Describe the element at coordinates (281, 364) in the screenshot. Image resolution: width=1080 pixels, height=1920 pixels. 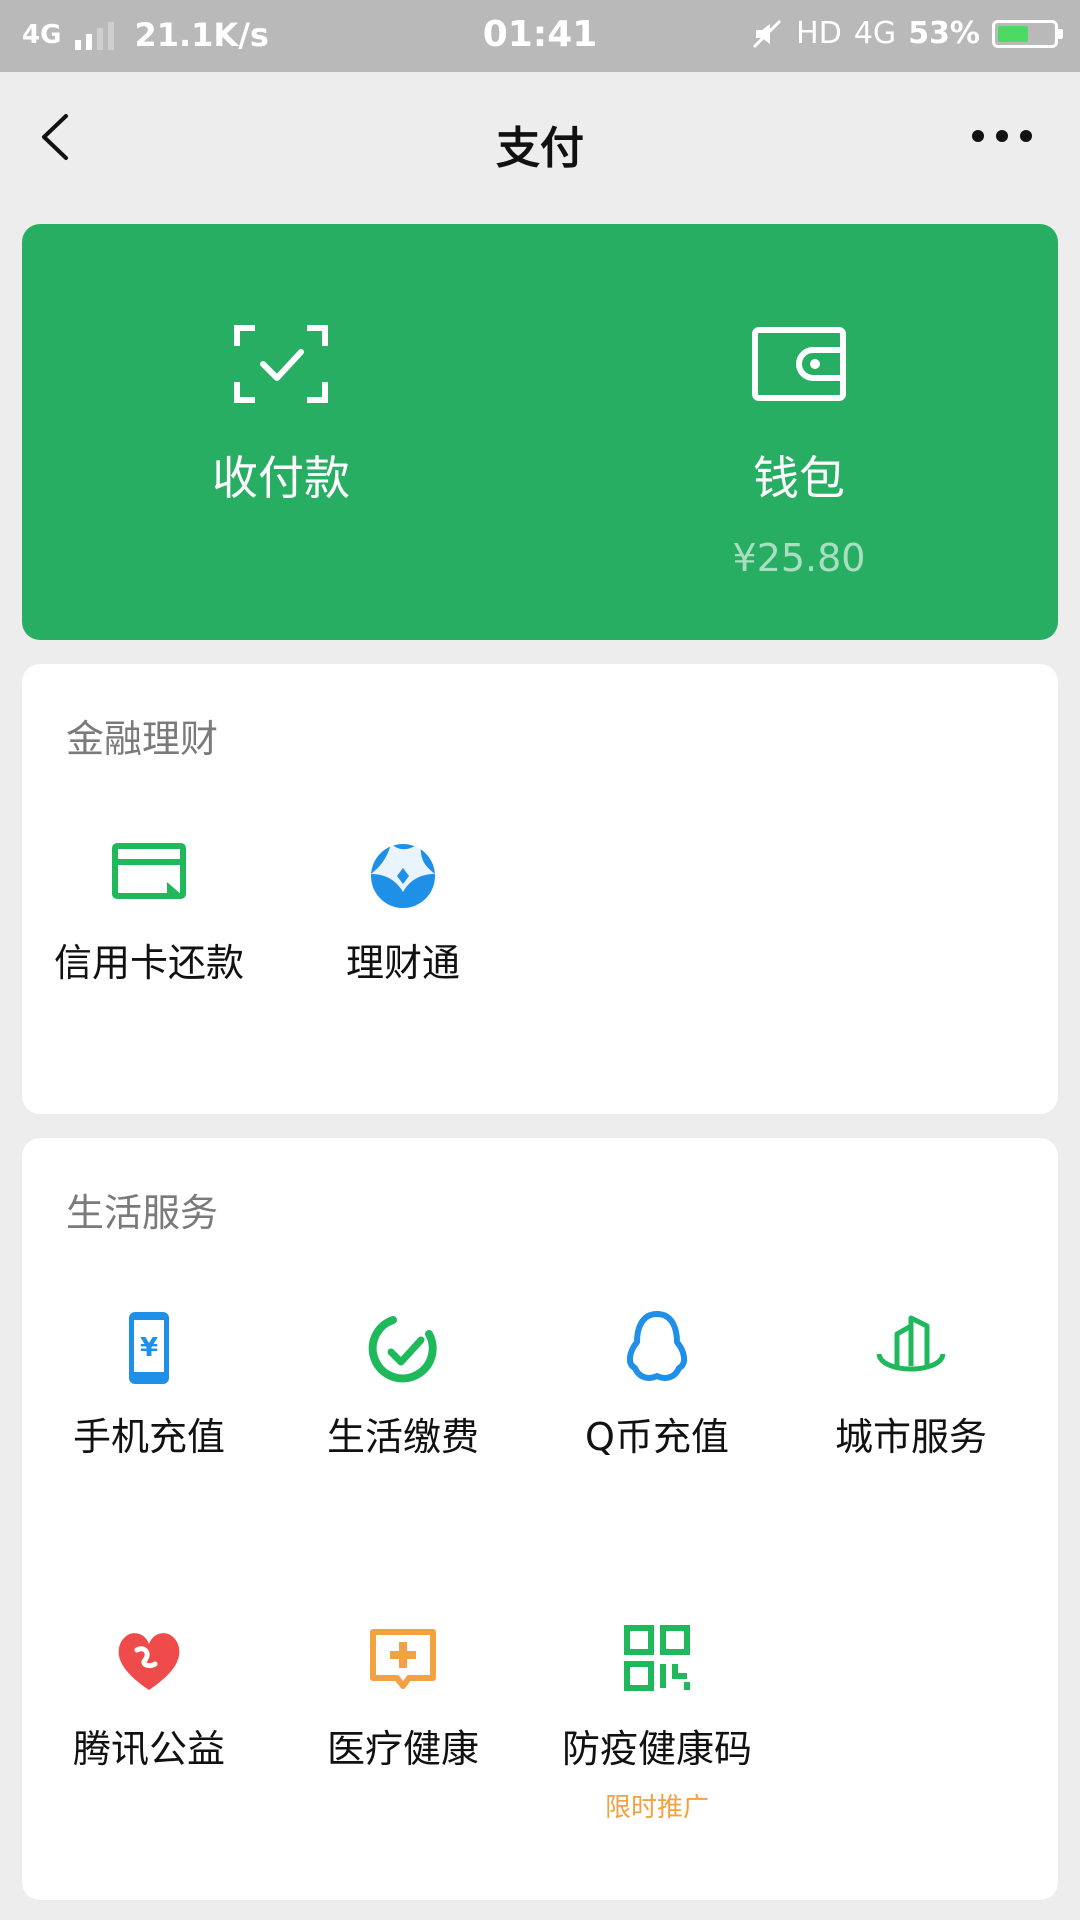
I see `scan-check-icon` at that location.